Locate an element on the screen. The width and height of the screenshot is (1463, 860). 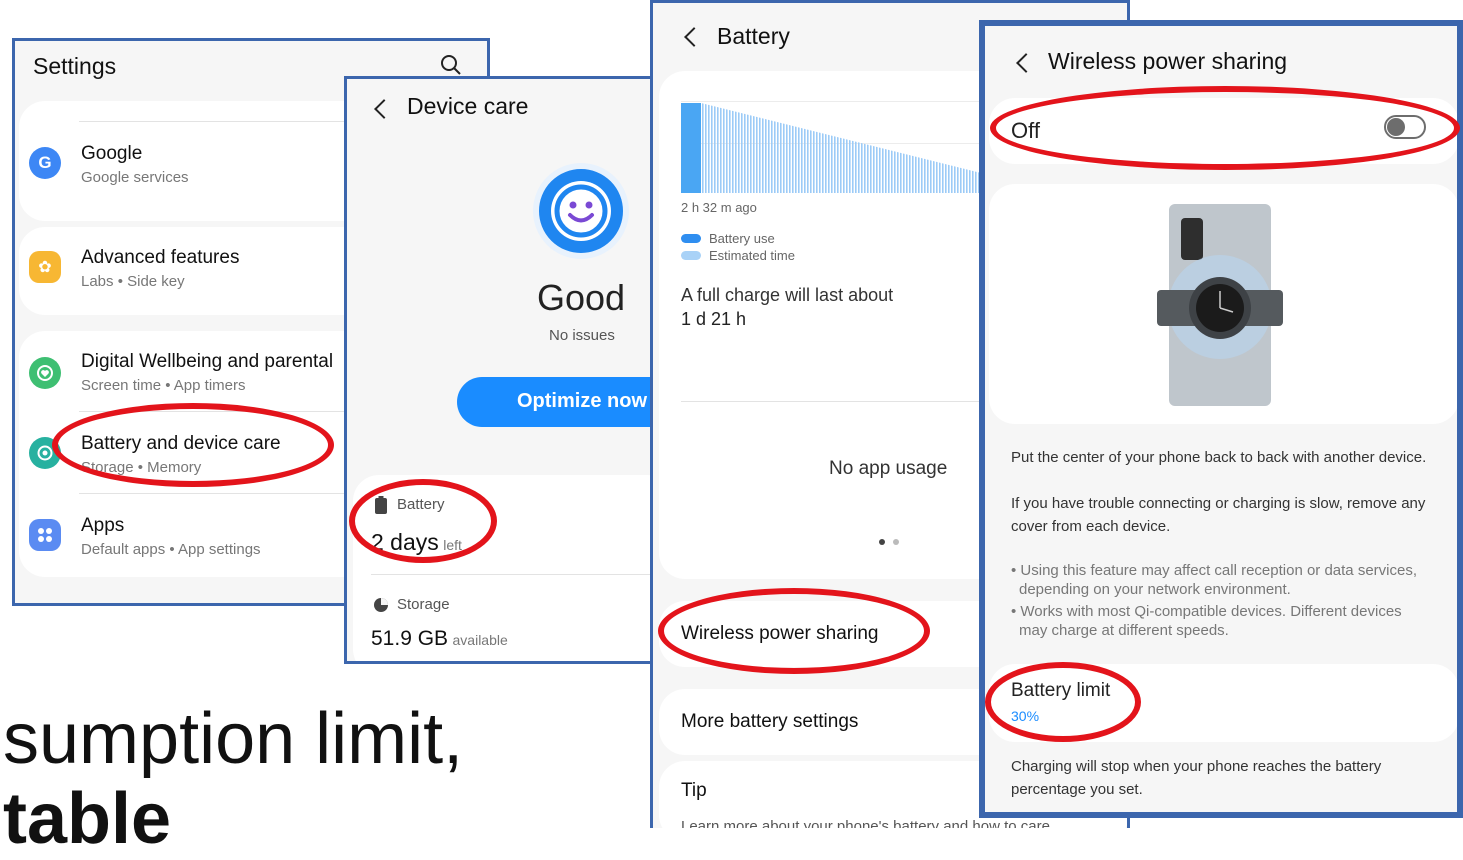
settings-item-subtitle: Default apps • App settings is located at coordinates (171, 549).